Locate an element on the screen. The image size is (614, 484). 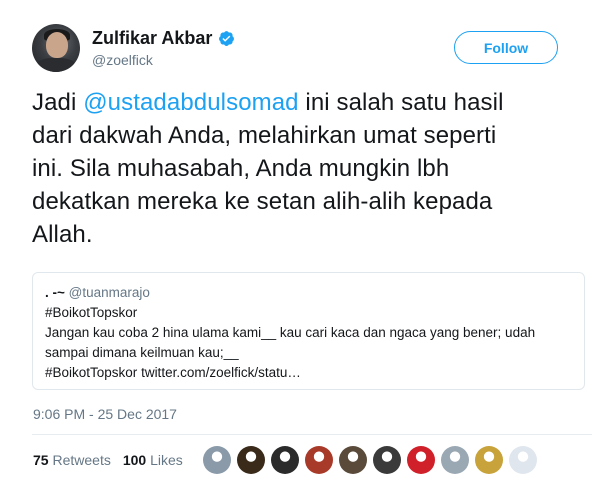
likes-label: Likes is located at coordinates (166, 460).